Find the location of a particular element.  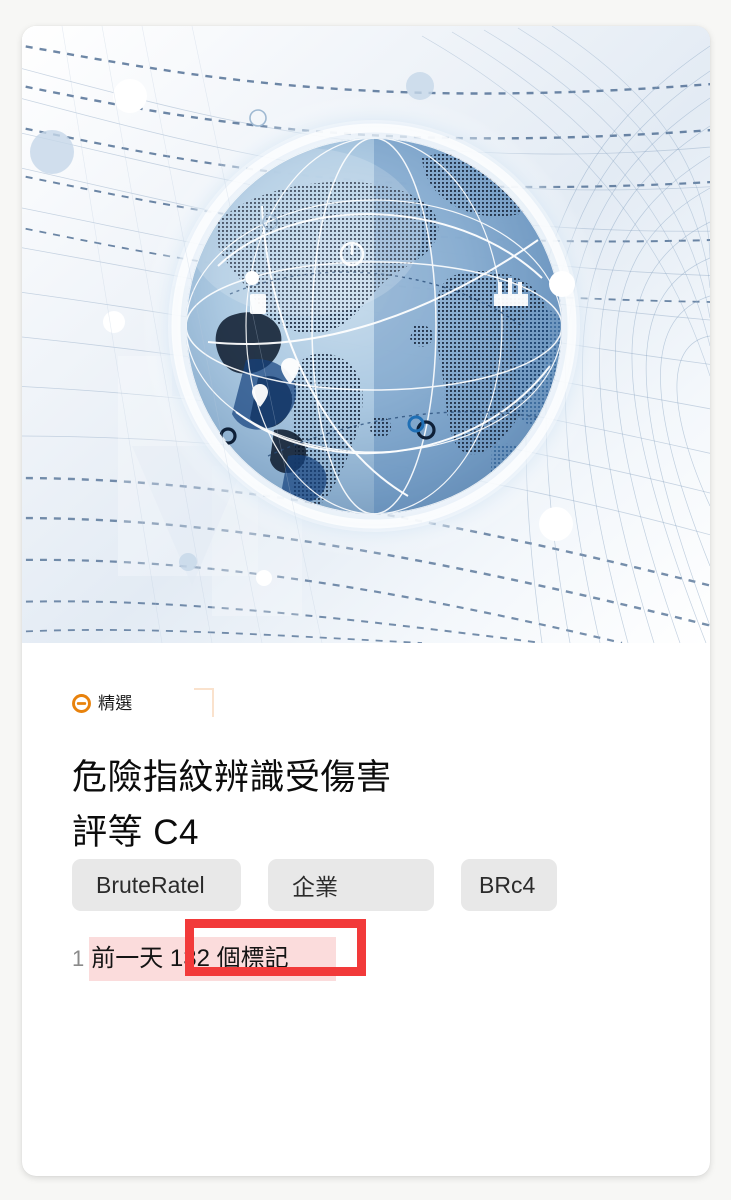

tag-chip: BruteRatel is located at coordinates (156, 885).